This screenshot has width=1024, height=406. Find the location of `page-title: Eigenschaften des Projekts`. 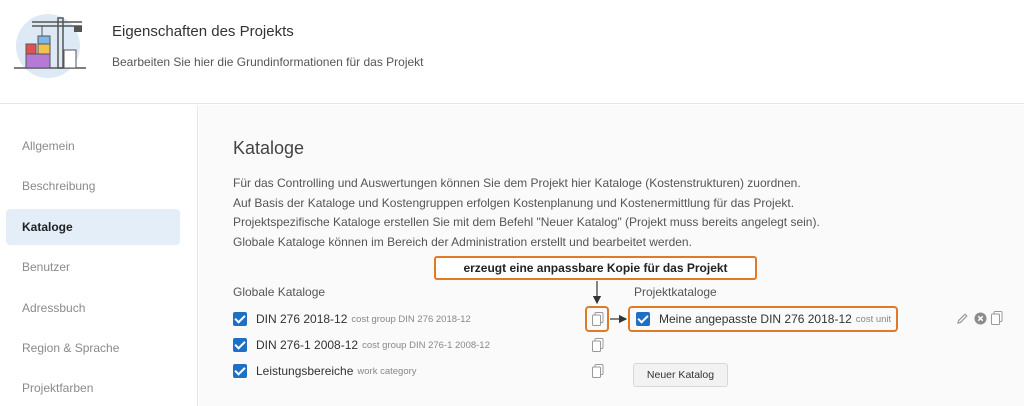

page-title: Eigenschaften des Projekts is located at coordinates (203, 31).